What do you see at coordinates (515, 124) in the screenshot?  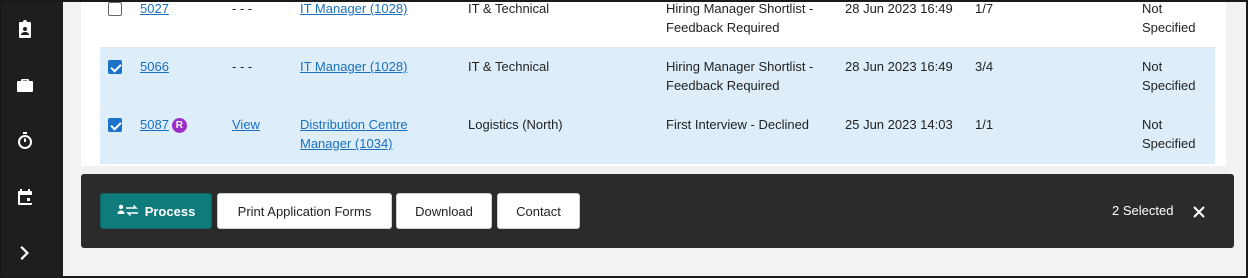 I see `department-cell: Logistics (North)` at bounding box center [515, 124].